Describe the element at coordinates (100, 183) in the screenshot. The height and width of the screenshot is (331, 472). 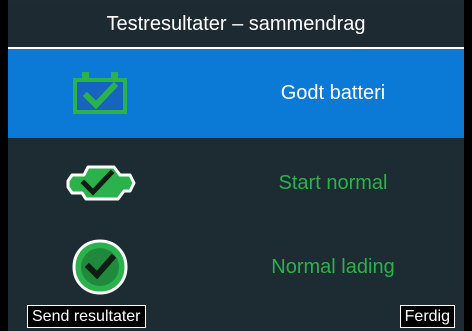
I see `engine-check-icon` at that location.